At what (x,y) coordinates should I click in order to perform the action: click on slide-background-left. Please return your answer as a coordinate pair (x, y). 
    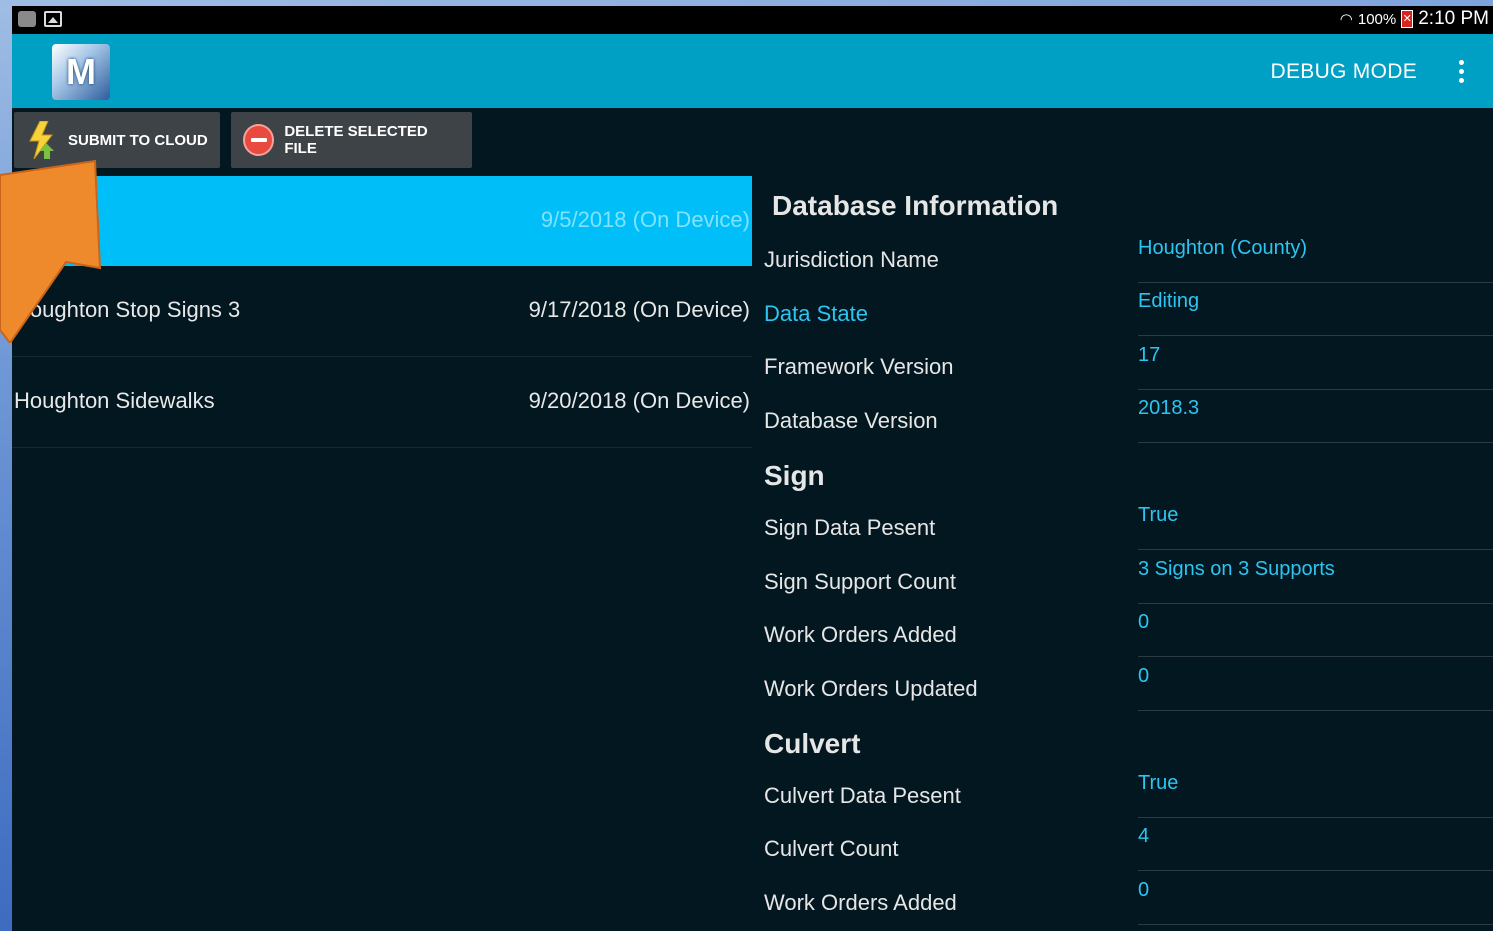
    Looking at the image, I should click on (6, 465).